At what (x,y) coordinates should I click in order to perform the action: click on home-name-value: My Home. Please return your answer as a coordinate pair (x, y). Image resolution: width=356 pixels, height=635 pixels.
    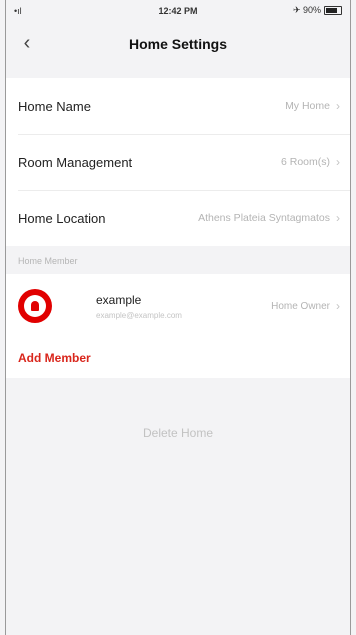
    Looking at the image, I should click on (307, 106).